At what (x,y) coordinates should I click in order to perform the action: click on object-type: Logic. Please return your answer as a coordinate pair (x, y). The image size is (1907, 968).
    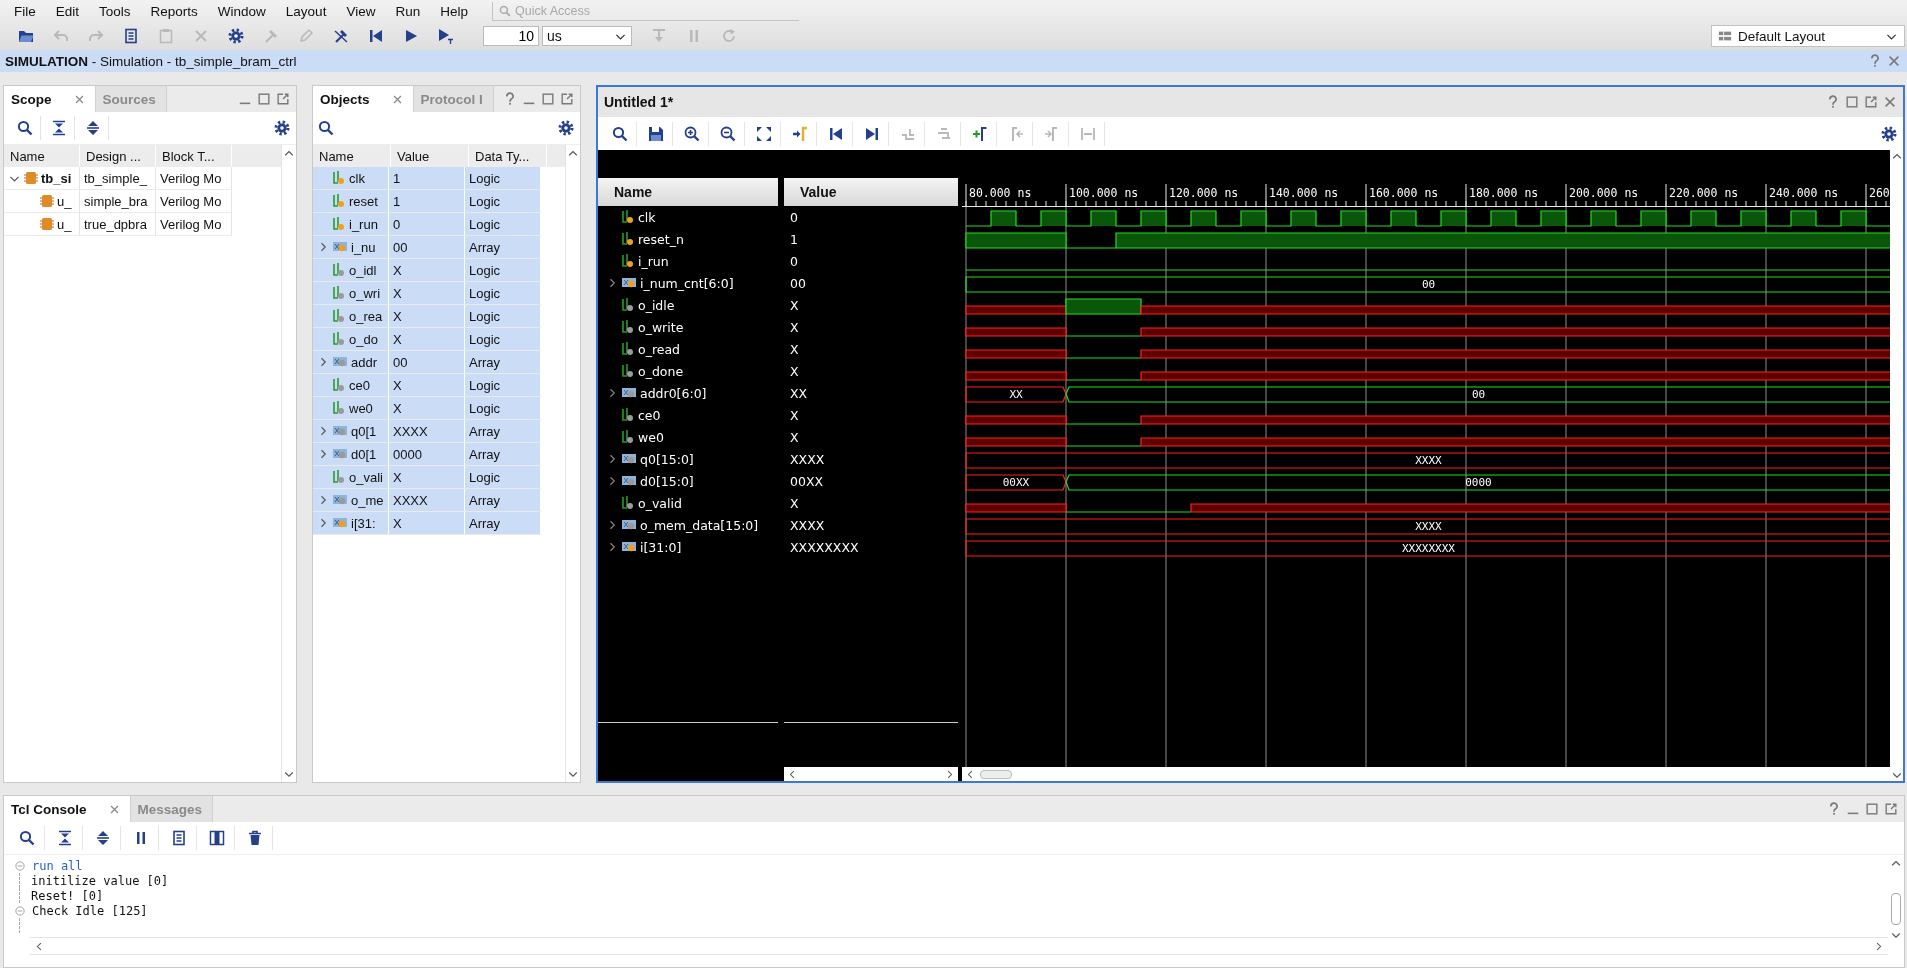
    Looking at the image, I should click on (503, 224).